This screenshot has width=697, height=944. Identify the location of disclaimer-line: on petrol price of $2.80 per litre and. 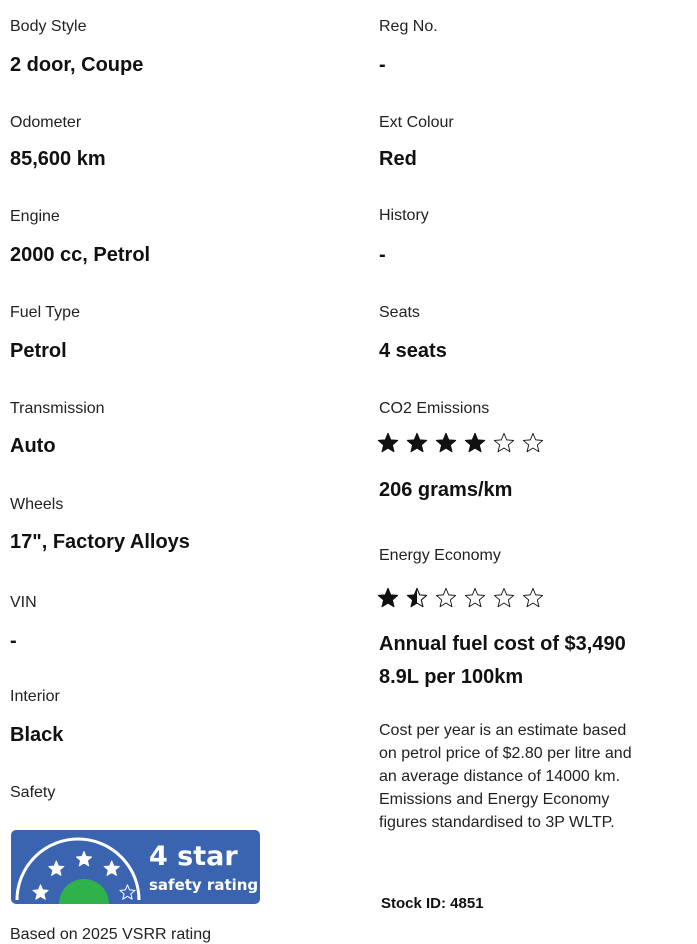
(505, 753).